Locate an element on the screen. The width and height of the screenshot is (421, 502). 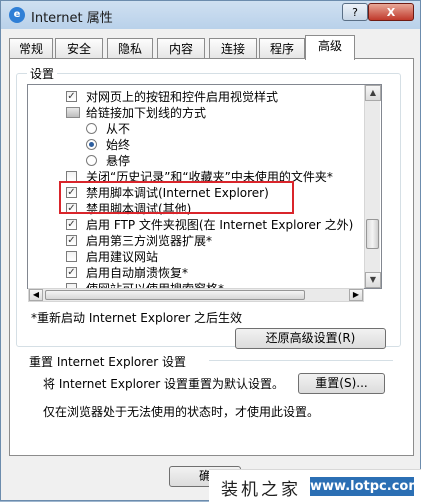
help-button: ? is located at coordinates (355, 12).